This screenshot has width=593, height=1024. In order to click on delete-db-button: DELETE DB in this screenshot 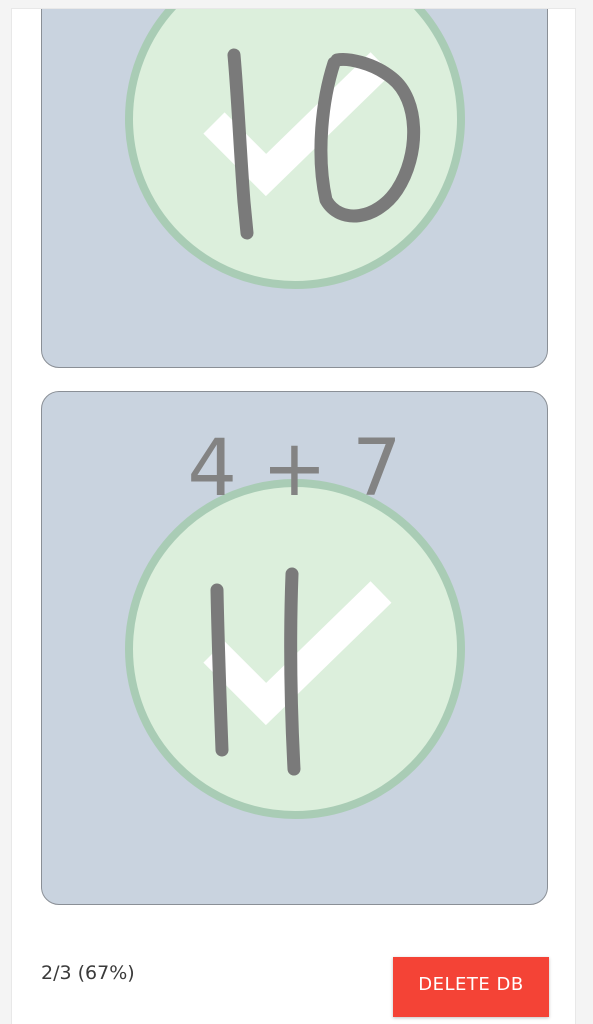, I will do `click(471, 987)`.